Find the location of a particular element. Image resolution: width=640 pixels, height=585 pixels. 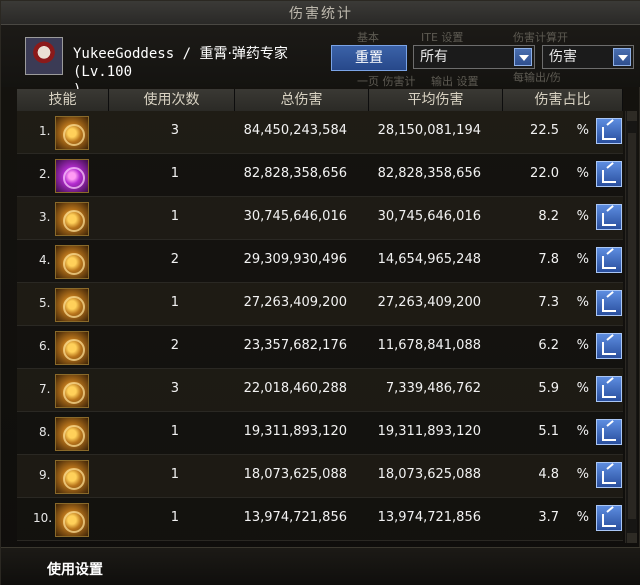

row-damage-share: 7.8 is located at coordinates (548, 259).